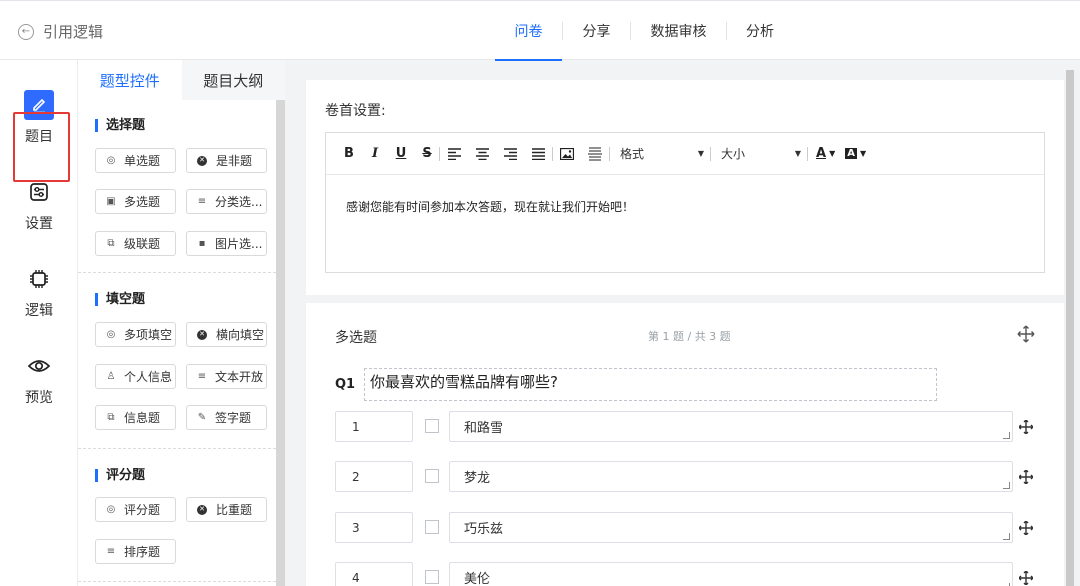 Image resolution: width=1080 pixels, height=586 pixels. What do you see at coordinates (39, 205) in the screenshot?
I see `rail-item-settings: 设置` at bounding box center [39, 205].